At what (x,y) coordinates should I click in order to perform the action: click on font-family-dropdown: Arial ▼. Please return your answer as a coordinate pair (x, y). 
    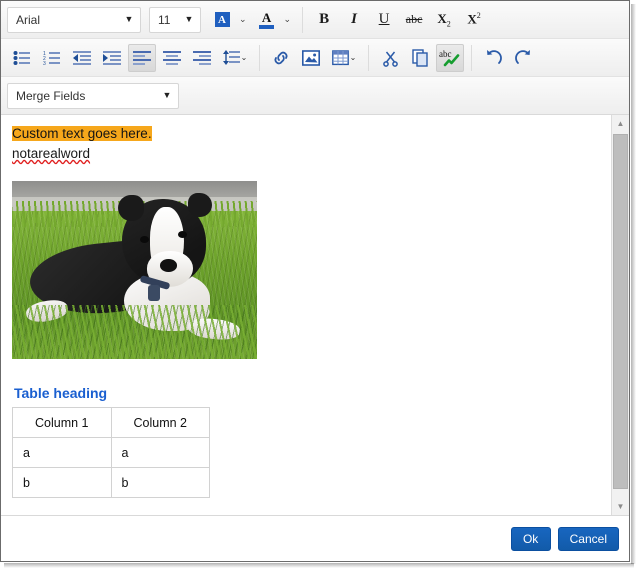
    Looking at the image, I should click on (74, 19).